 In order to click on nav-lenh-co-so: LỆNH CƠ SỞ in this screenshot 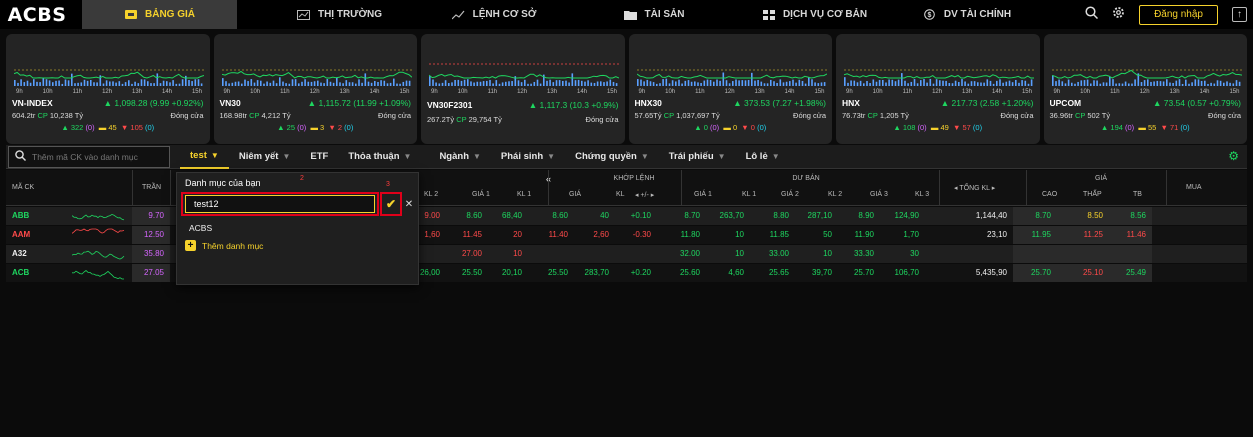, I will do `click(494, 14)`.